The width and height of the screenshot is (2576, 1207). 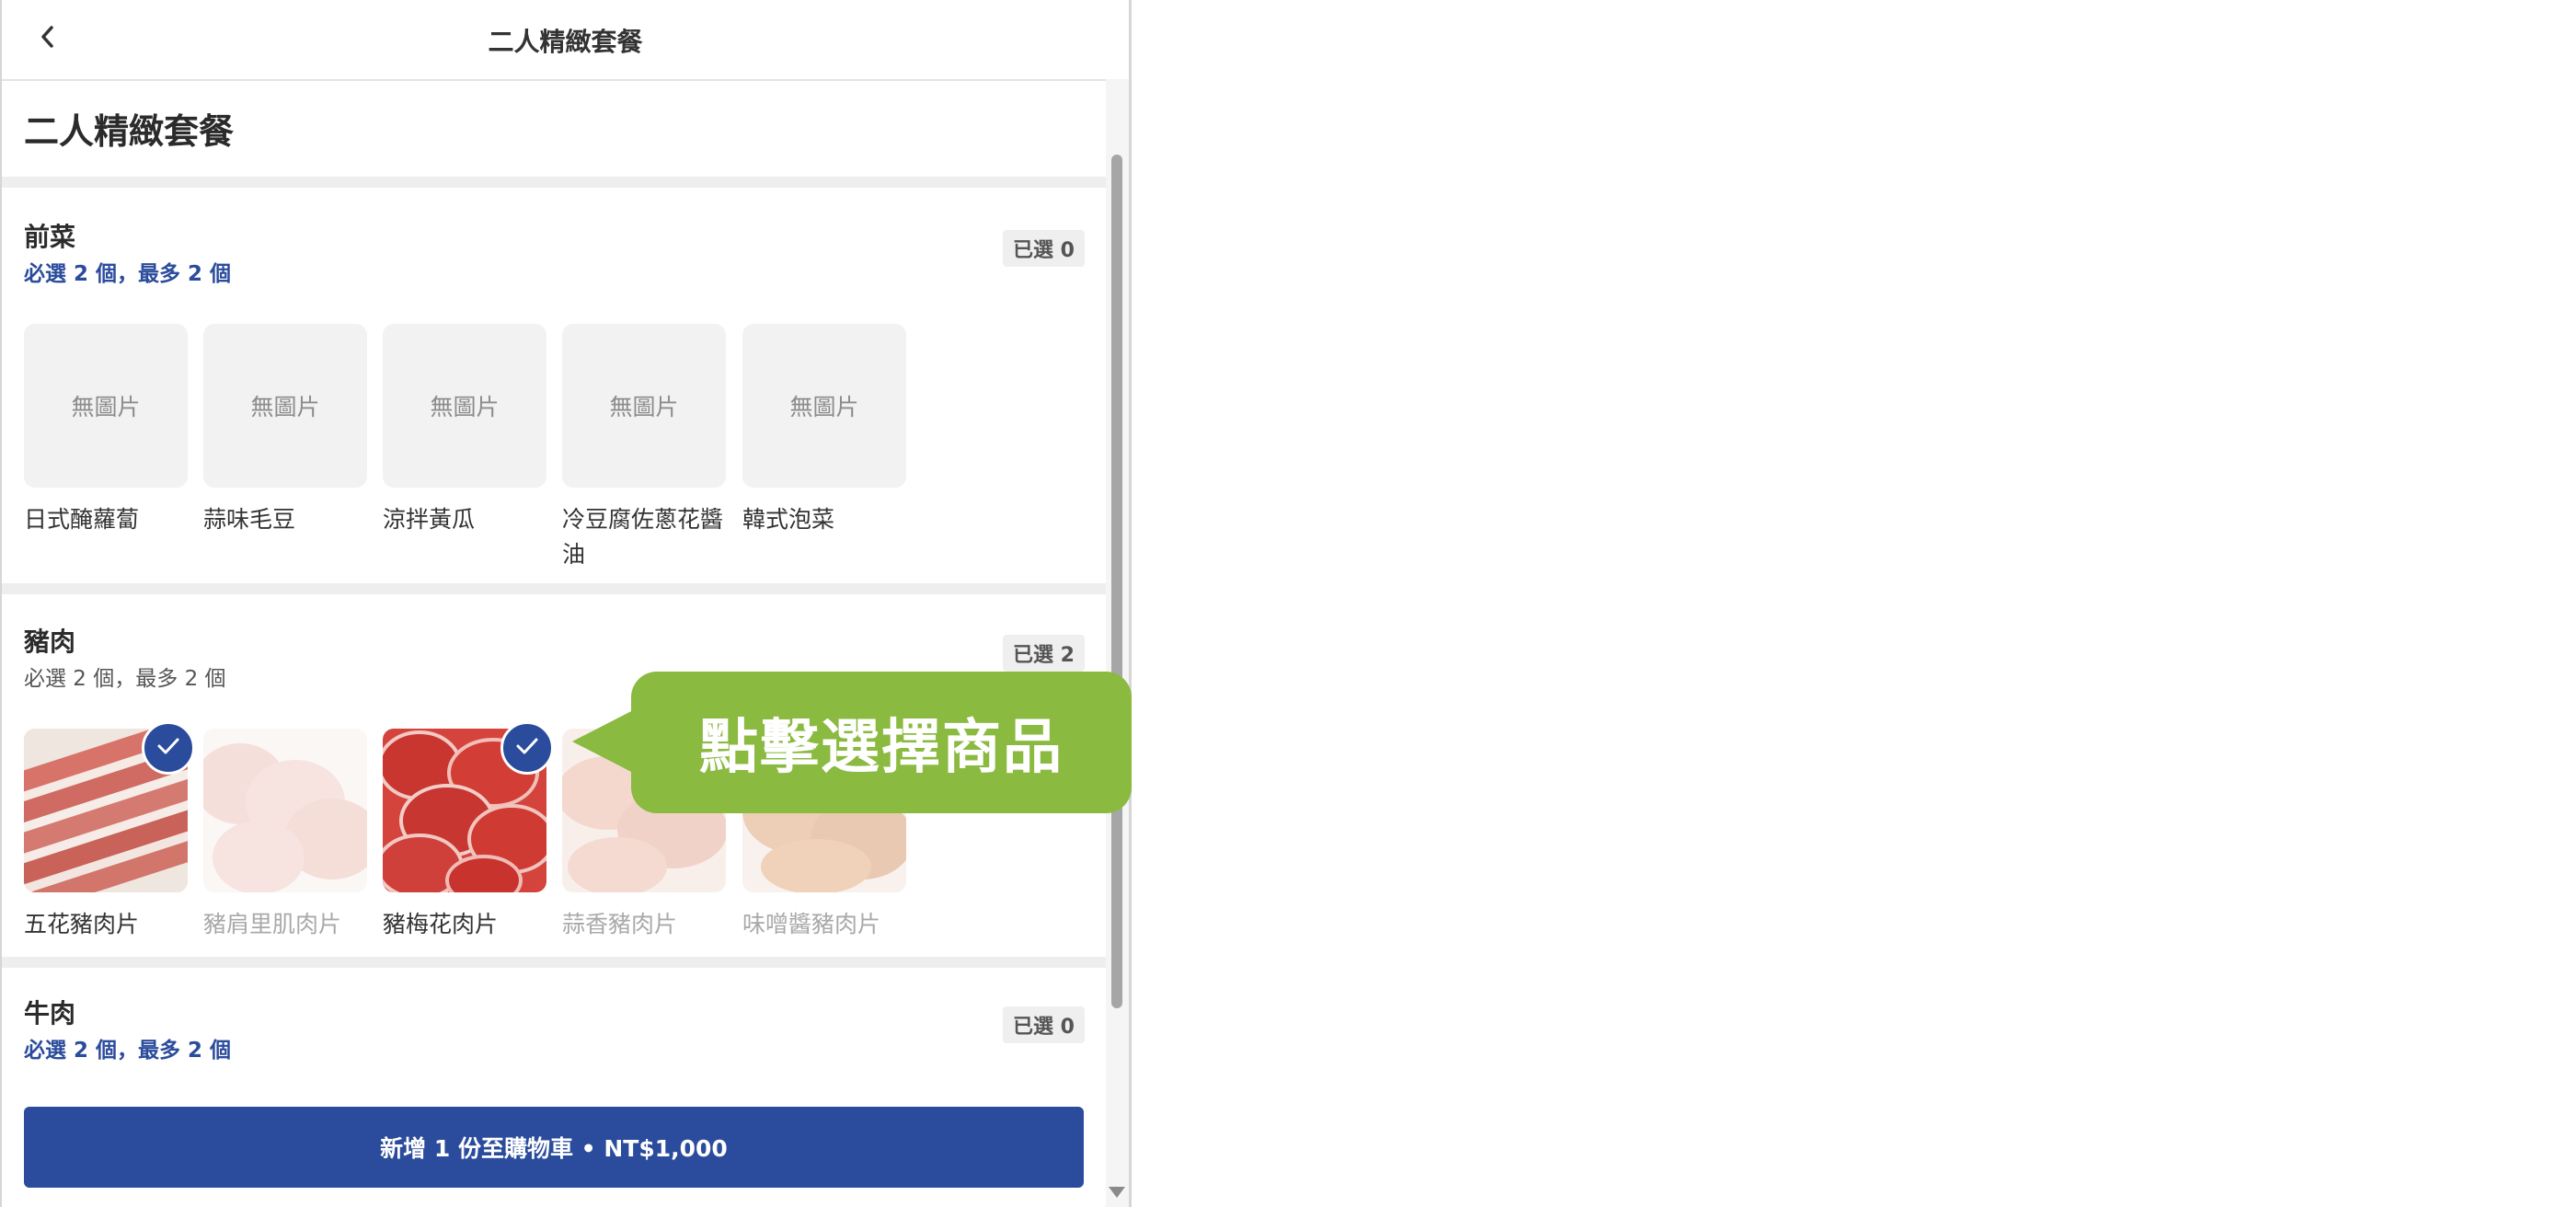 What do you see at coordinates (604, 741) in the screenshot?
I see `callout-pointer` at bounding box center [604, 741].